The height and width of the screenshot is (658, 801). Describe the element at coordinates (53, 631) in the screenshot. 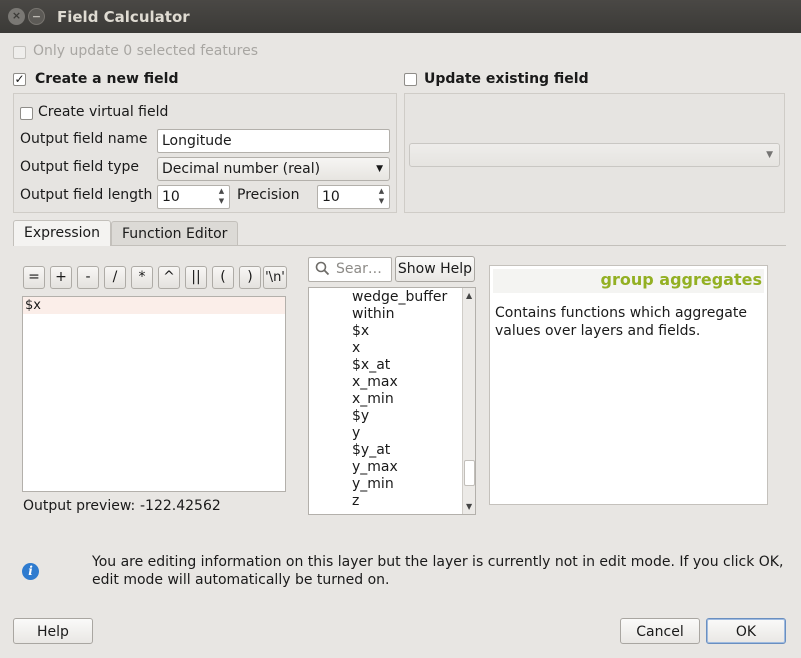

I see `help-button: Help` at that location.